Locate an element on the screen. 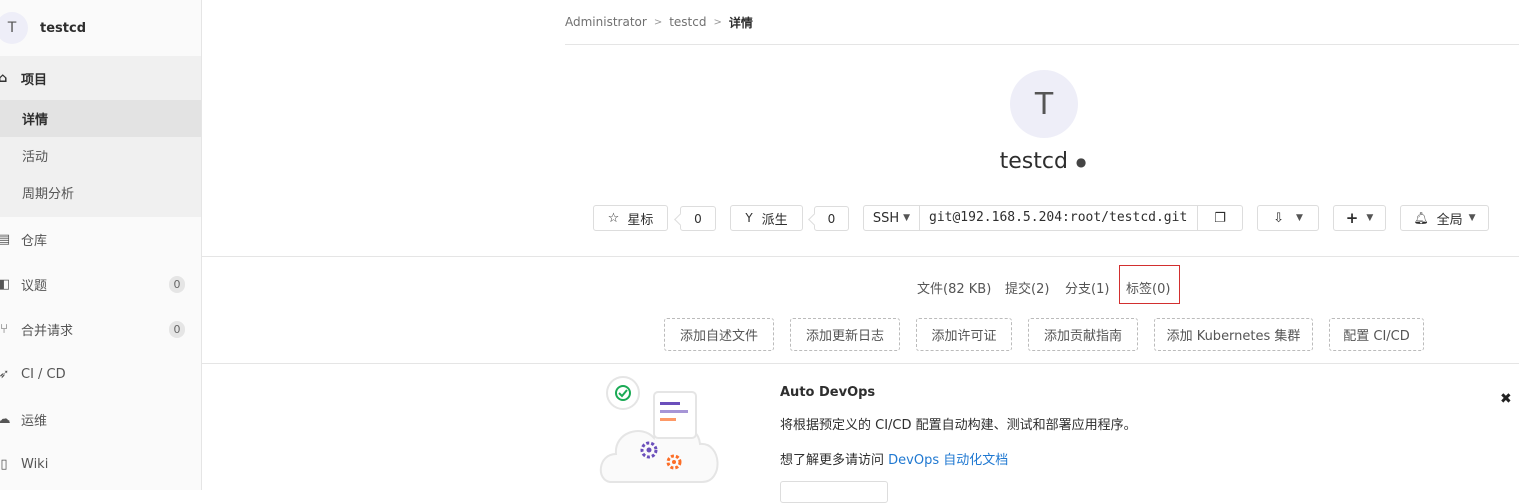 The width and height of the screenshot is (1519, 503). stat-tags: 标签(0) is located at coordinates (1148, 287).